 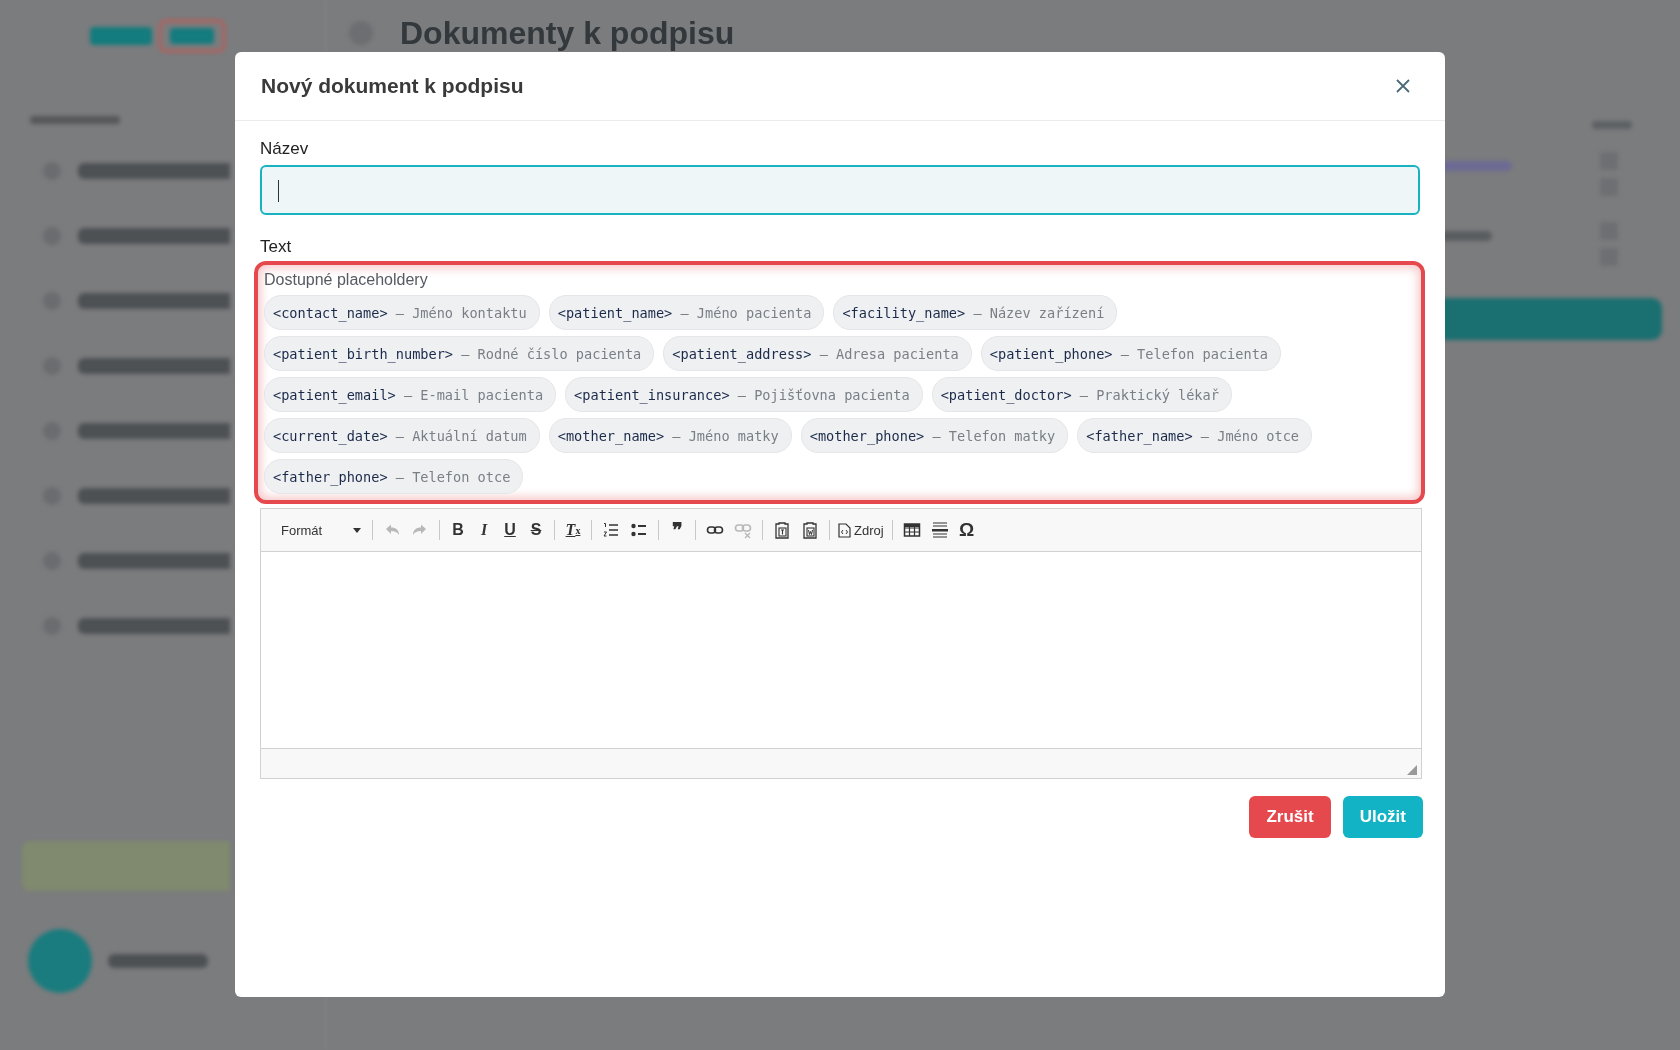 I want to click on field-label: Název, so click(x=284, y=149).